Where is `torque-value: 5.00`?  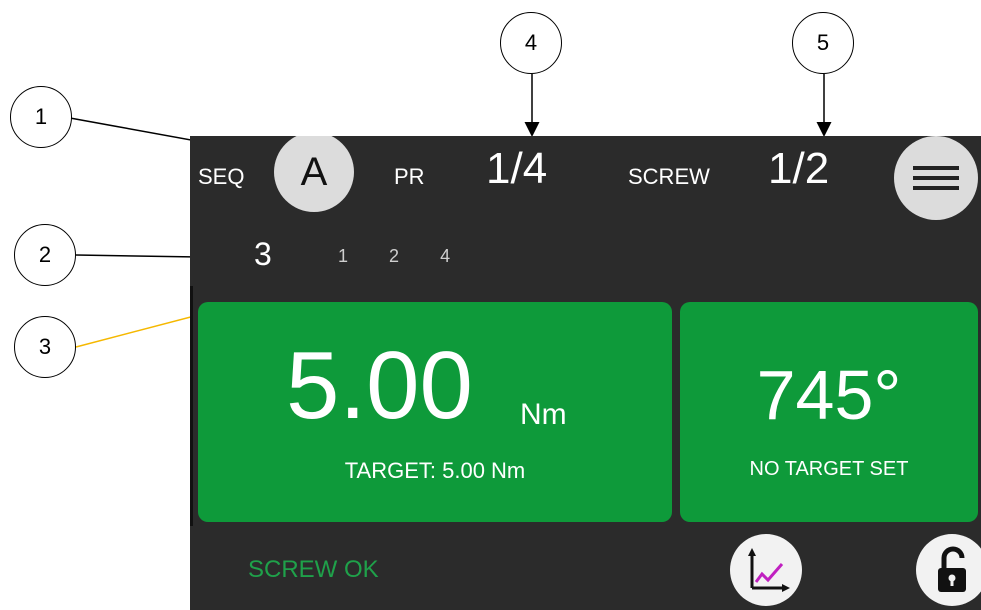 torque-value: 5.00 is located at coordinates (379, 385).